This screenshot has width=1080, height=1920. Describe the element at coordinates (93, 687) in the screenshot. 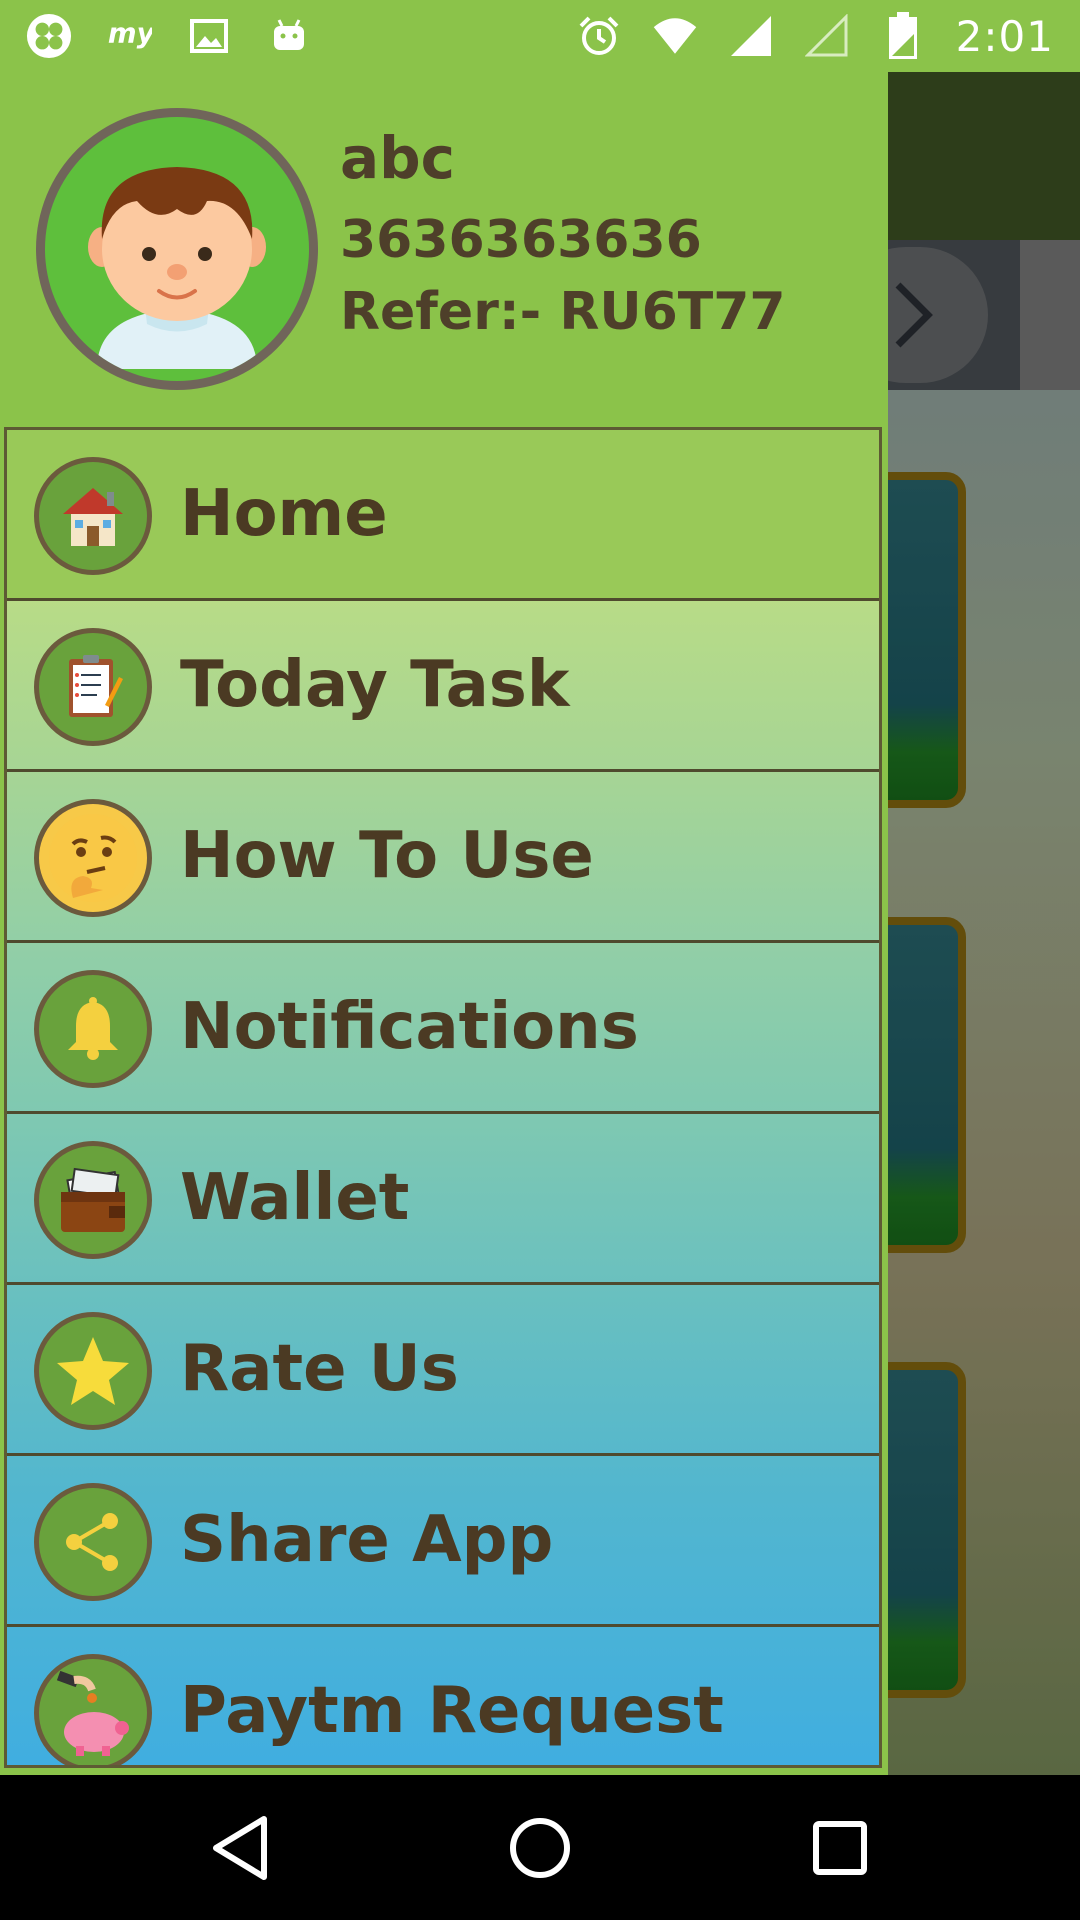

I see `clipboard-icon` at that location.